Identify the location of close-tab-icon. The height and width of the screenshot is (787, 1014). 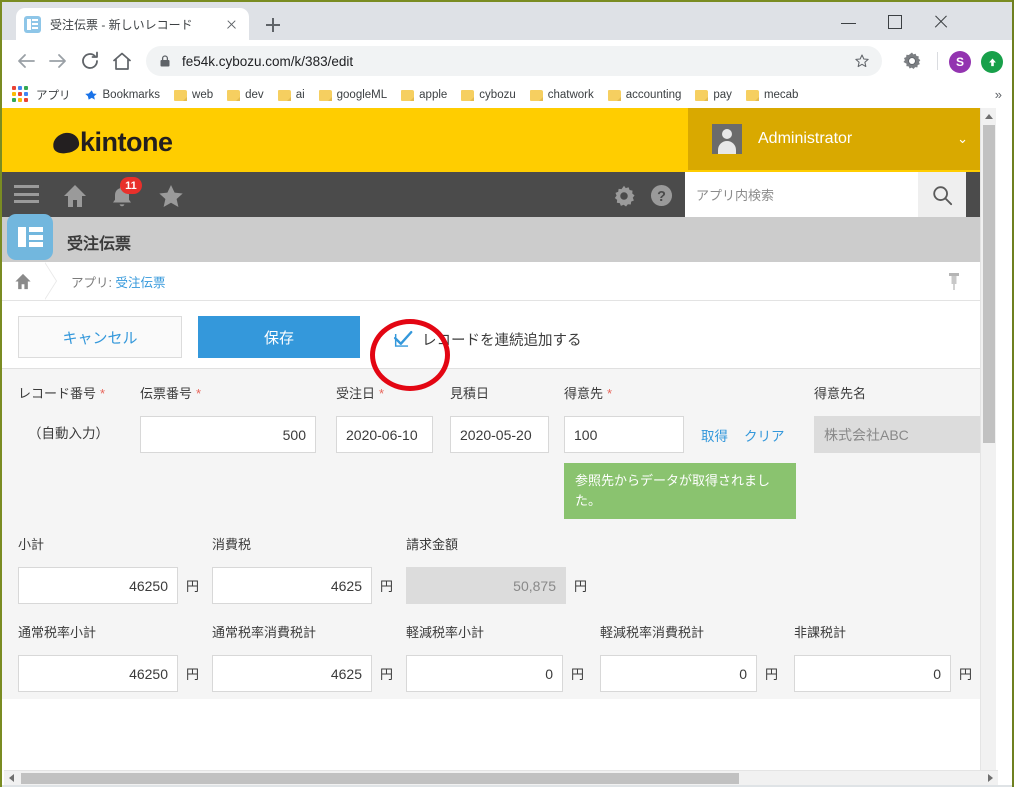
(231, 24).